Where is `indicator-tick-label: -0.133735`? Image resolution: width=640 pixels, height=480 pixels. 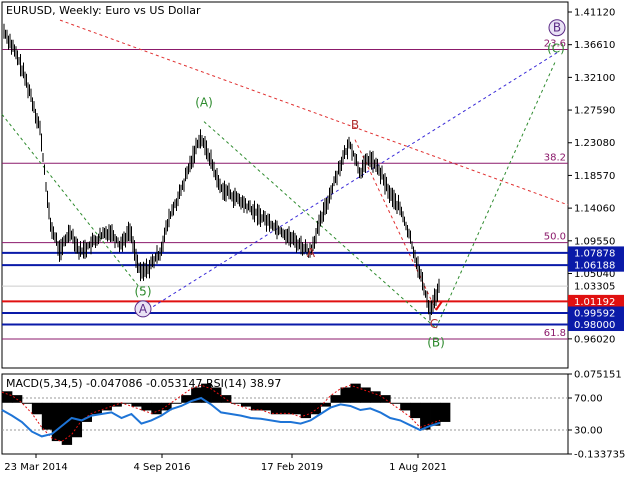
indicator-tick-label: -0.133735 is located at coordinates (599, 455).